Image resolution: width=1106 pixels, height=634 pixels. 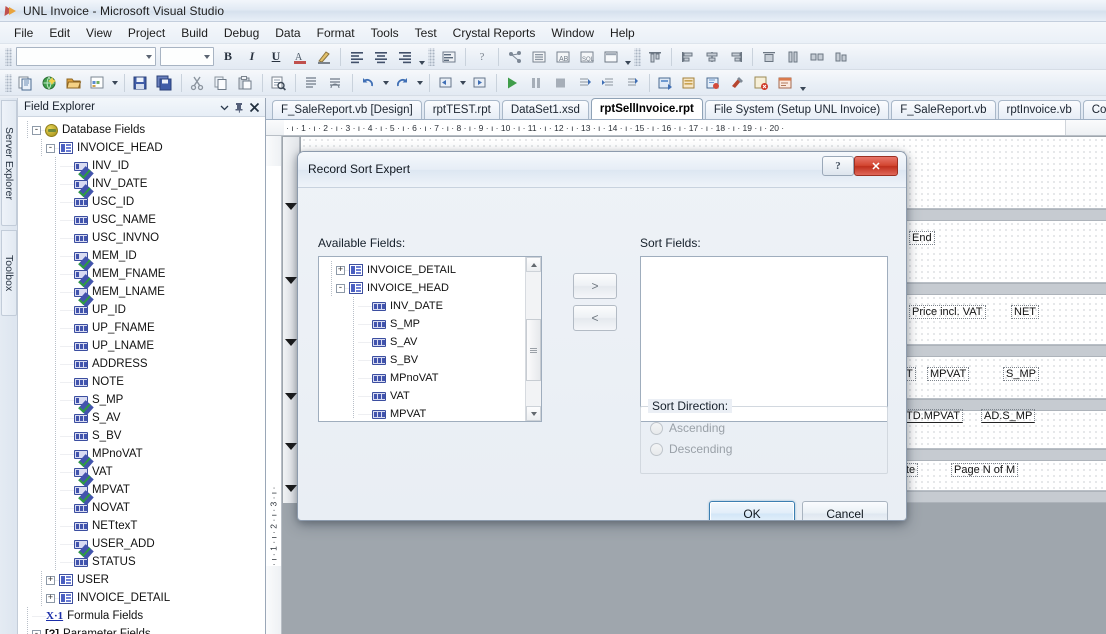 What do you see at coordinates (423, 270) in the screenshot?
I see `tree-node: + INVOICE_DETAIL` at bounding box center [423, 270].